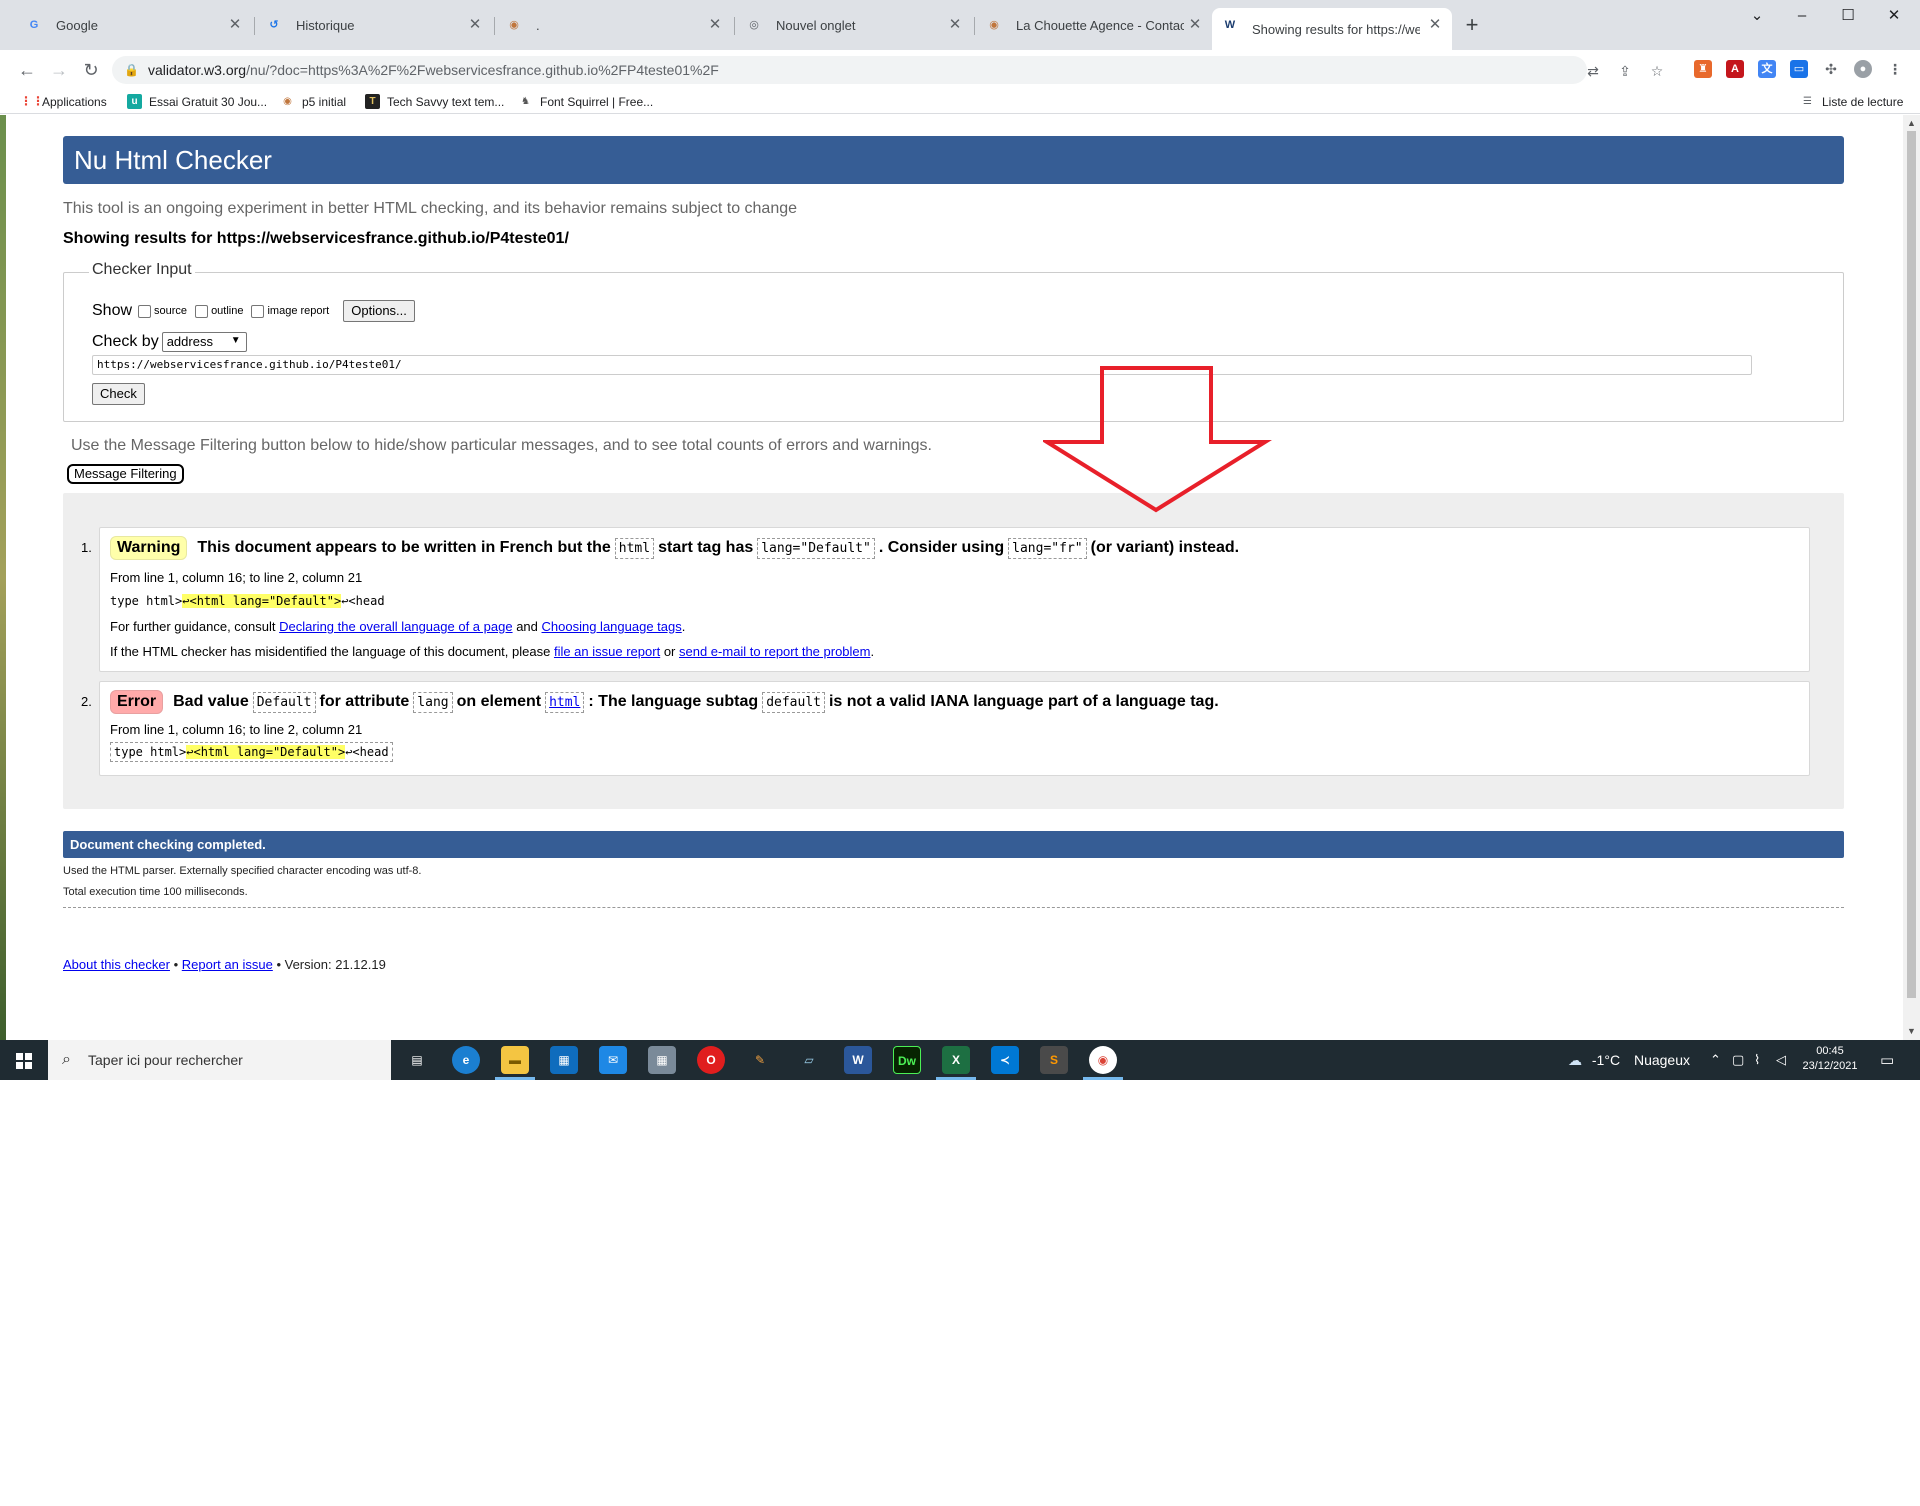 The width and height of the screenshot is (1920, 1506). I want to click on minimize-icon: –, so click(1802, 16).